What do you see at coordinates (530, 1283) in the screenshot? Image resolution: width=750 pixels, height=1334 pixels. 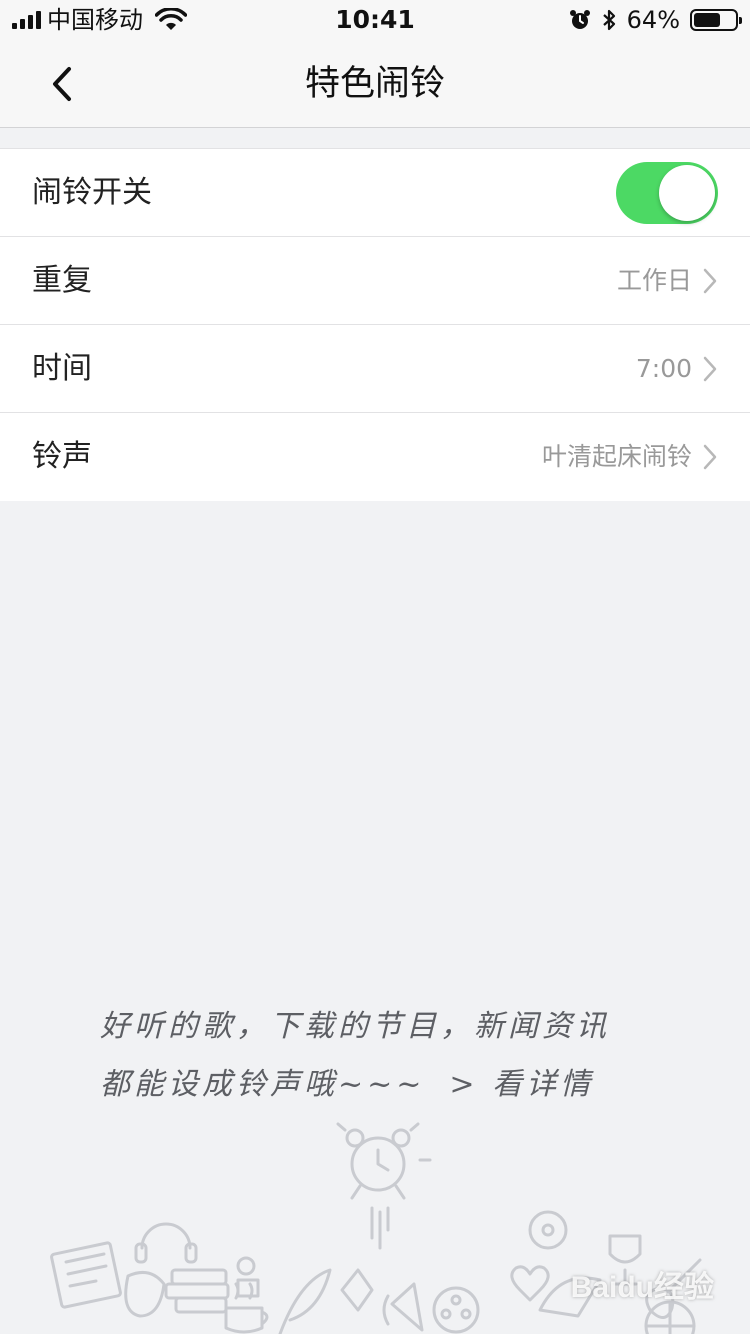 I see `heart-doodle-icon` at bounding box center [530, 1283].